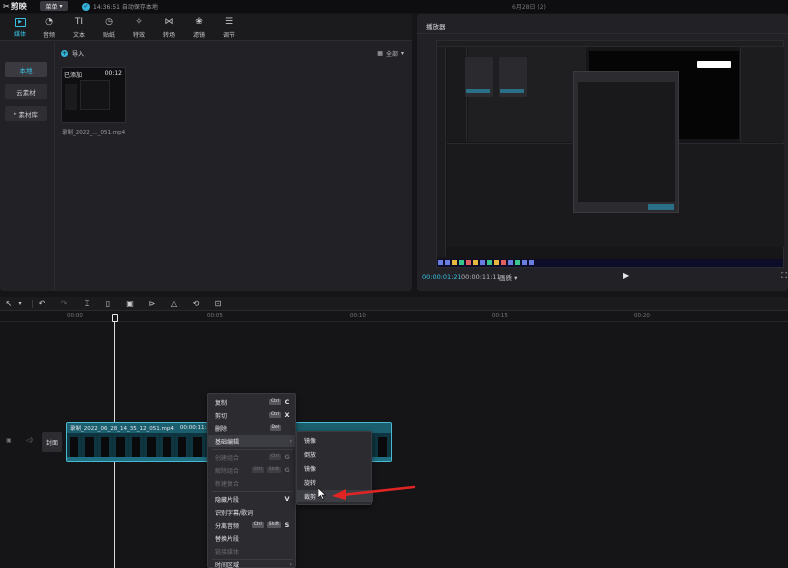 The width and height of the screenshot is (788, 568). Describe the element at coordinates (500, 316) in the screenshot. I see `ruler-label: 00:15` at that location.